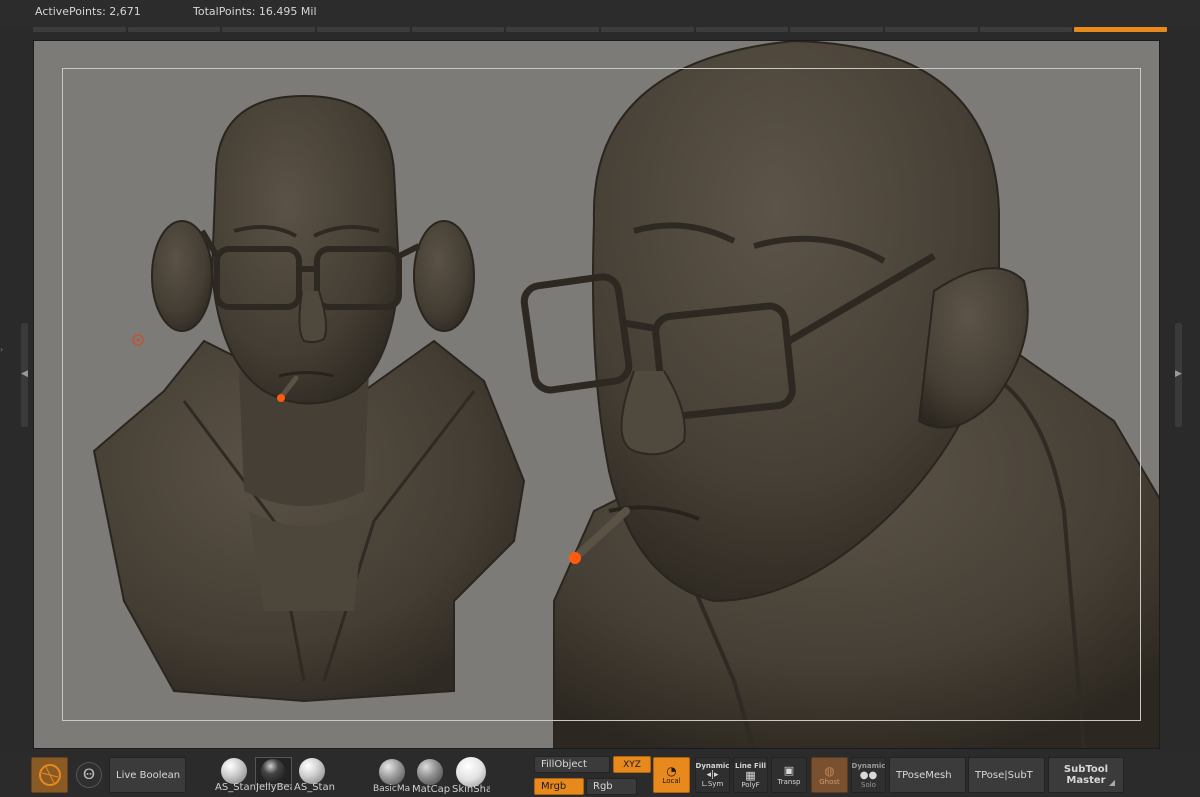 The image size is (1200, 797). I want to click on lsym-button: Dynamic ◂|▸ L.Sym, so click(712, 775).